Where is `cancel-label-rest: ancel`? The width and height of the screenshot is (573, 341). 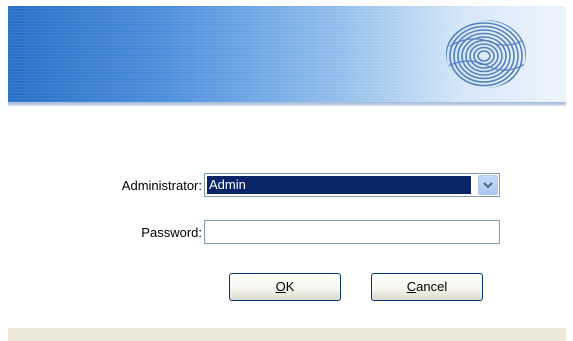 cancel-label-rest: ancel is located at coordinates (432, 286).